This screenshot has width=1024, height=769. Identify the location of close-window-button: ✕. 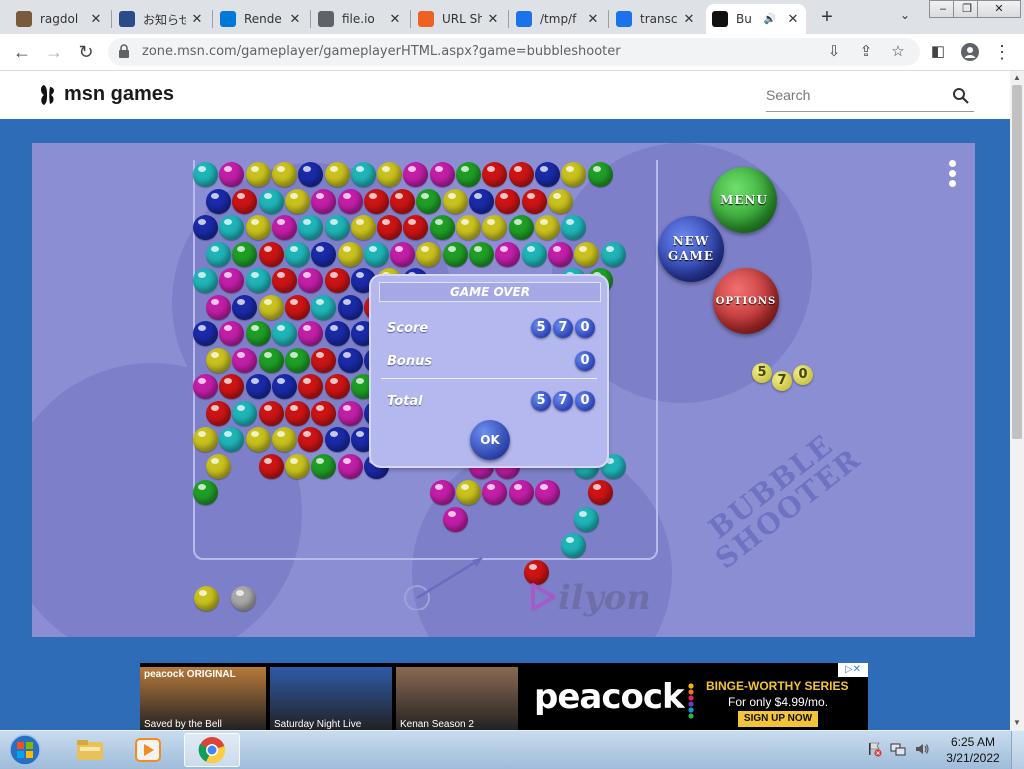
(999, 9).